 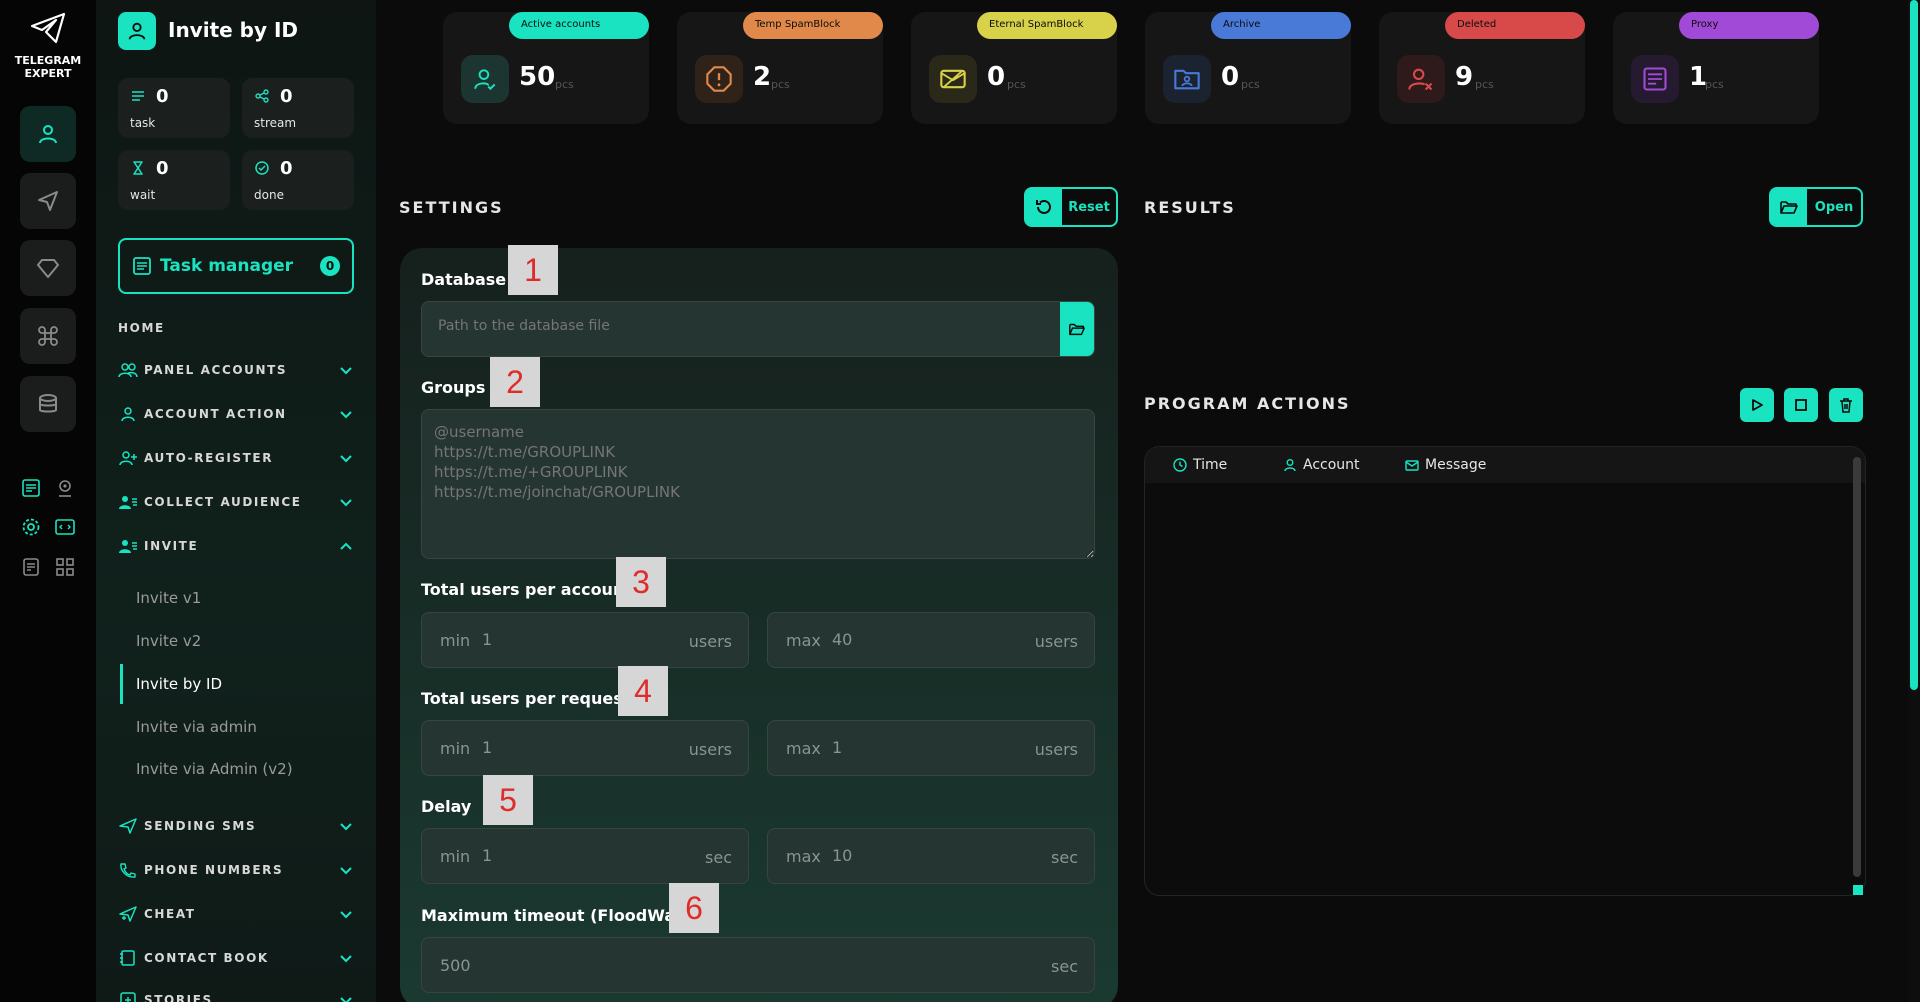 I want to click on status-value-archive: 0, so click(x=1230, y=77).